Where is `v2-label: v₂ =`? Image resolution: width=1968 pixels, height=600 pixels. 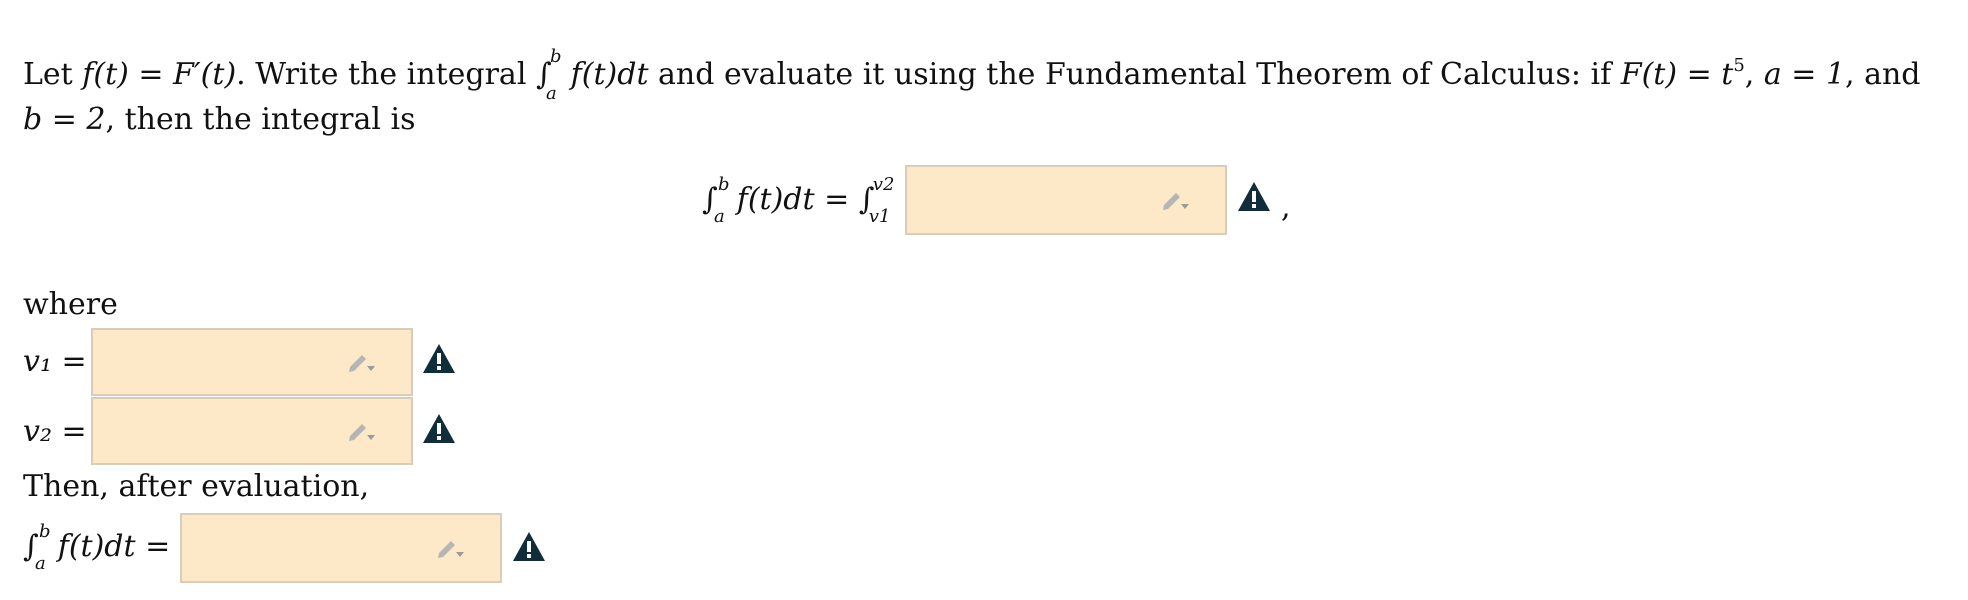 v2-label: v₂ = is located at coordinates (55, 431).